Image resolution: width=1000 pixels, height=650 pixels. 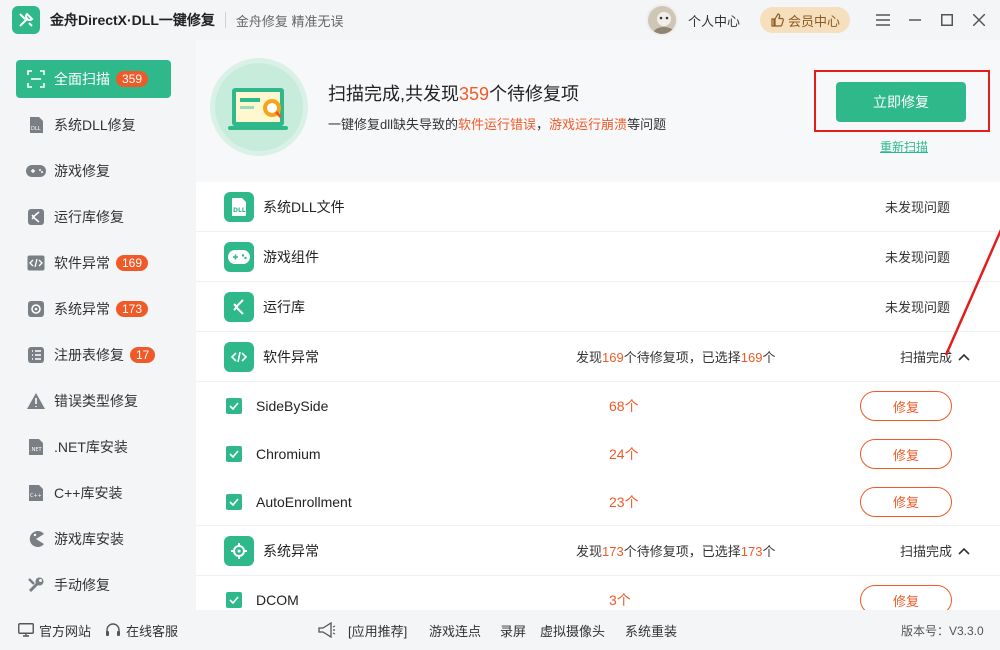 I want to click on sidebar-item-system-dll: DLL 系统DLL修复, so click(x=93, y=125).